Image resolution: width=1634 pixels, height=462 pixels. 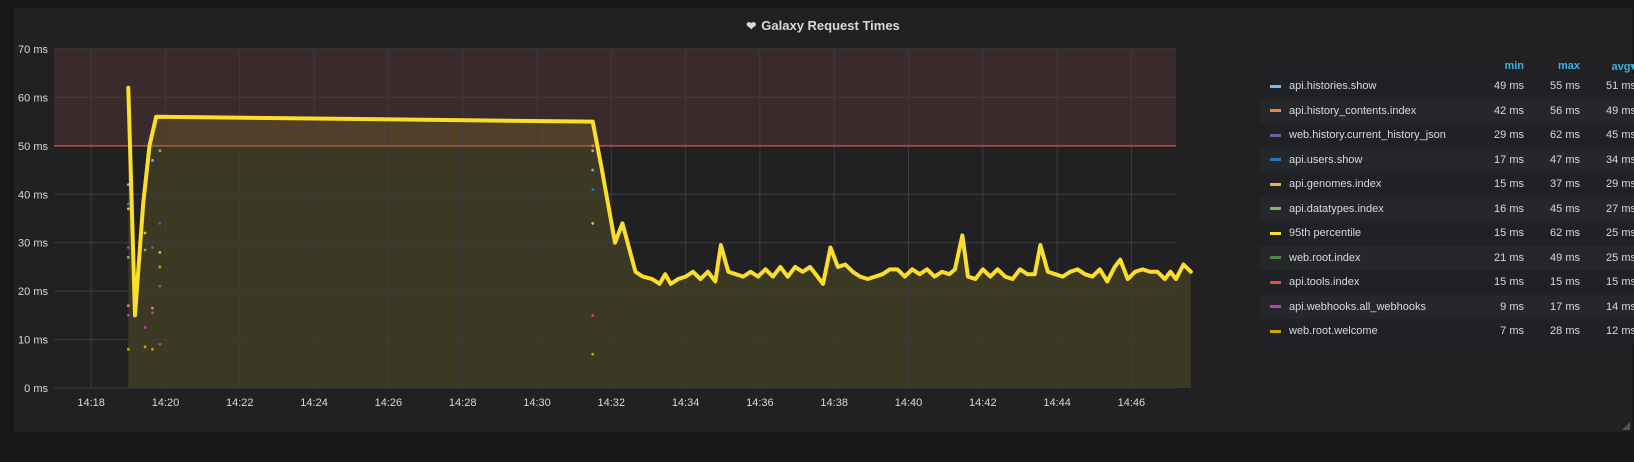 What do you see at coordinates (1565, 306) in the screenshot?
I see `legend-value-max: 17 ms` at bounding box center [1565, 306].